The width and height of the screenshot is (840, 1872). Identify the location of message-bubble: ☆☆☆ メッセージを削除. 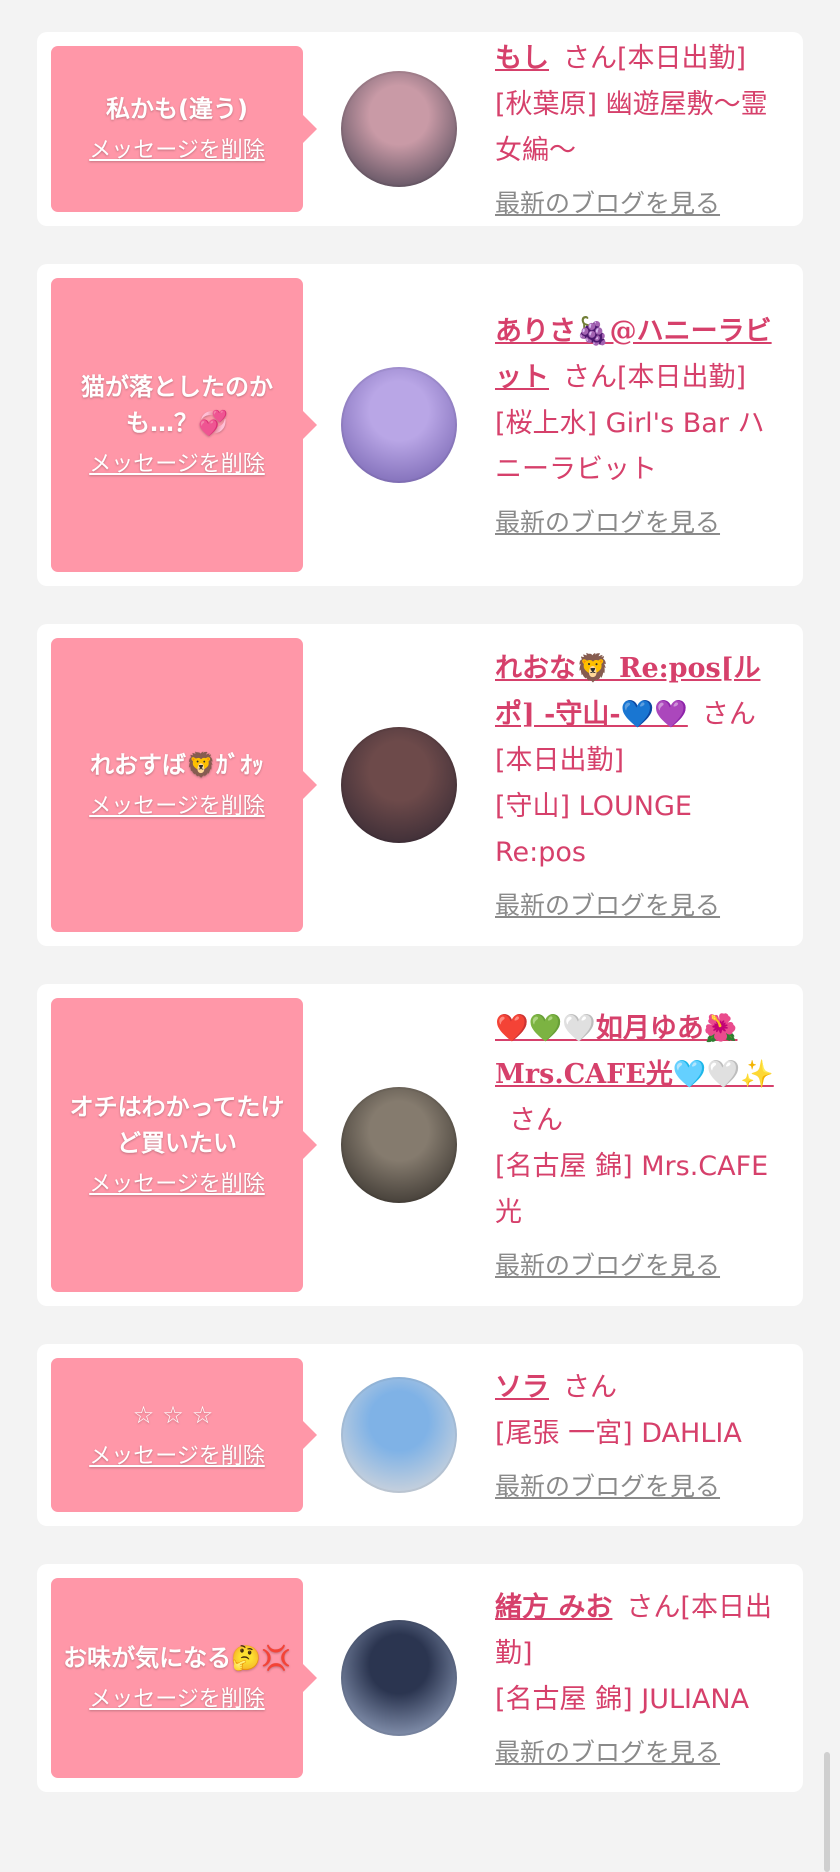
(177, 1435).